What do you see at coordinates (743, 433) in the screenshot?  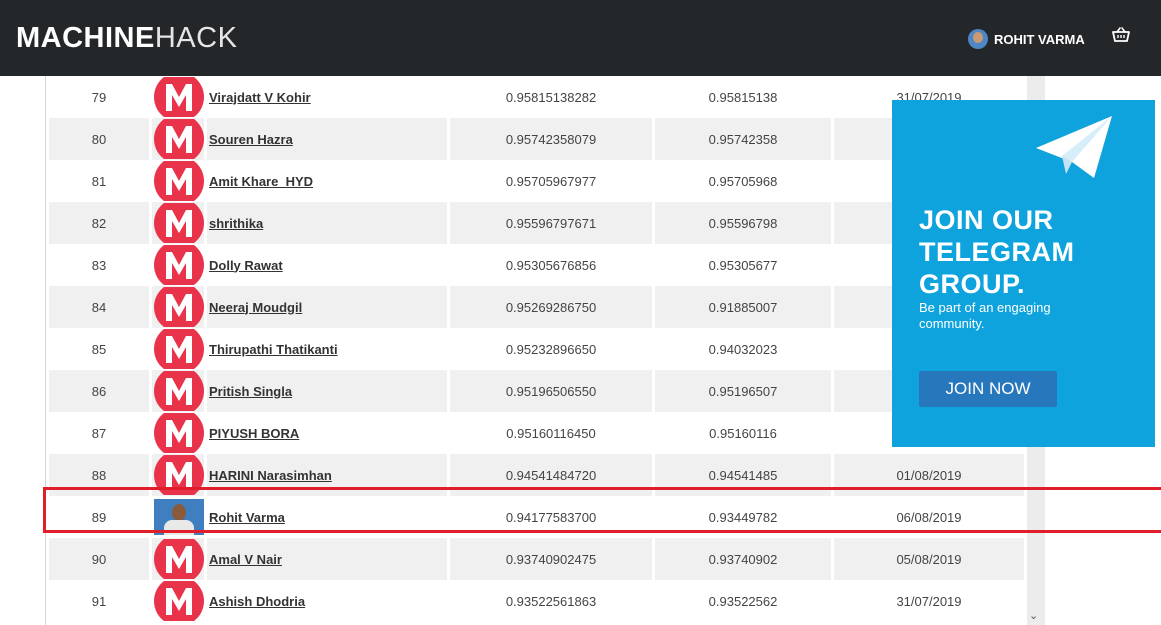 I see `private-score-cell: 0.95160116` at bounding box center [743, 433].